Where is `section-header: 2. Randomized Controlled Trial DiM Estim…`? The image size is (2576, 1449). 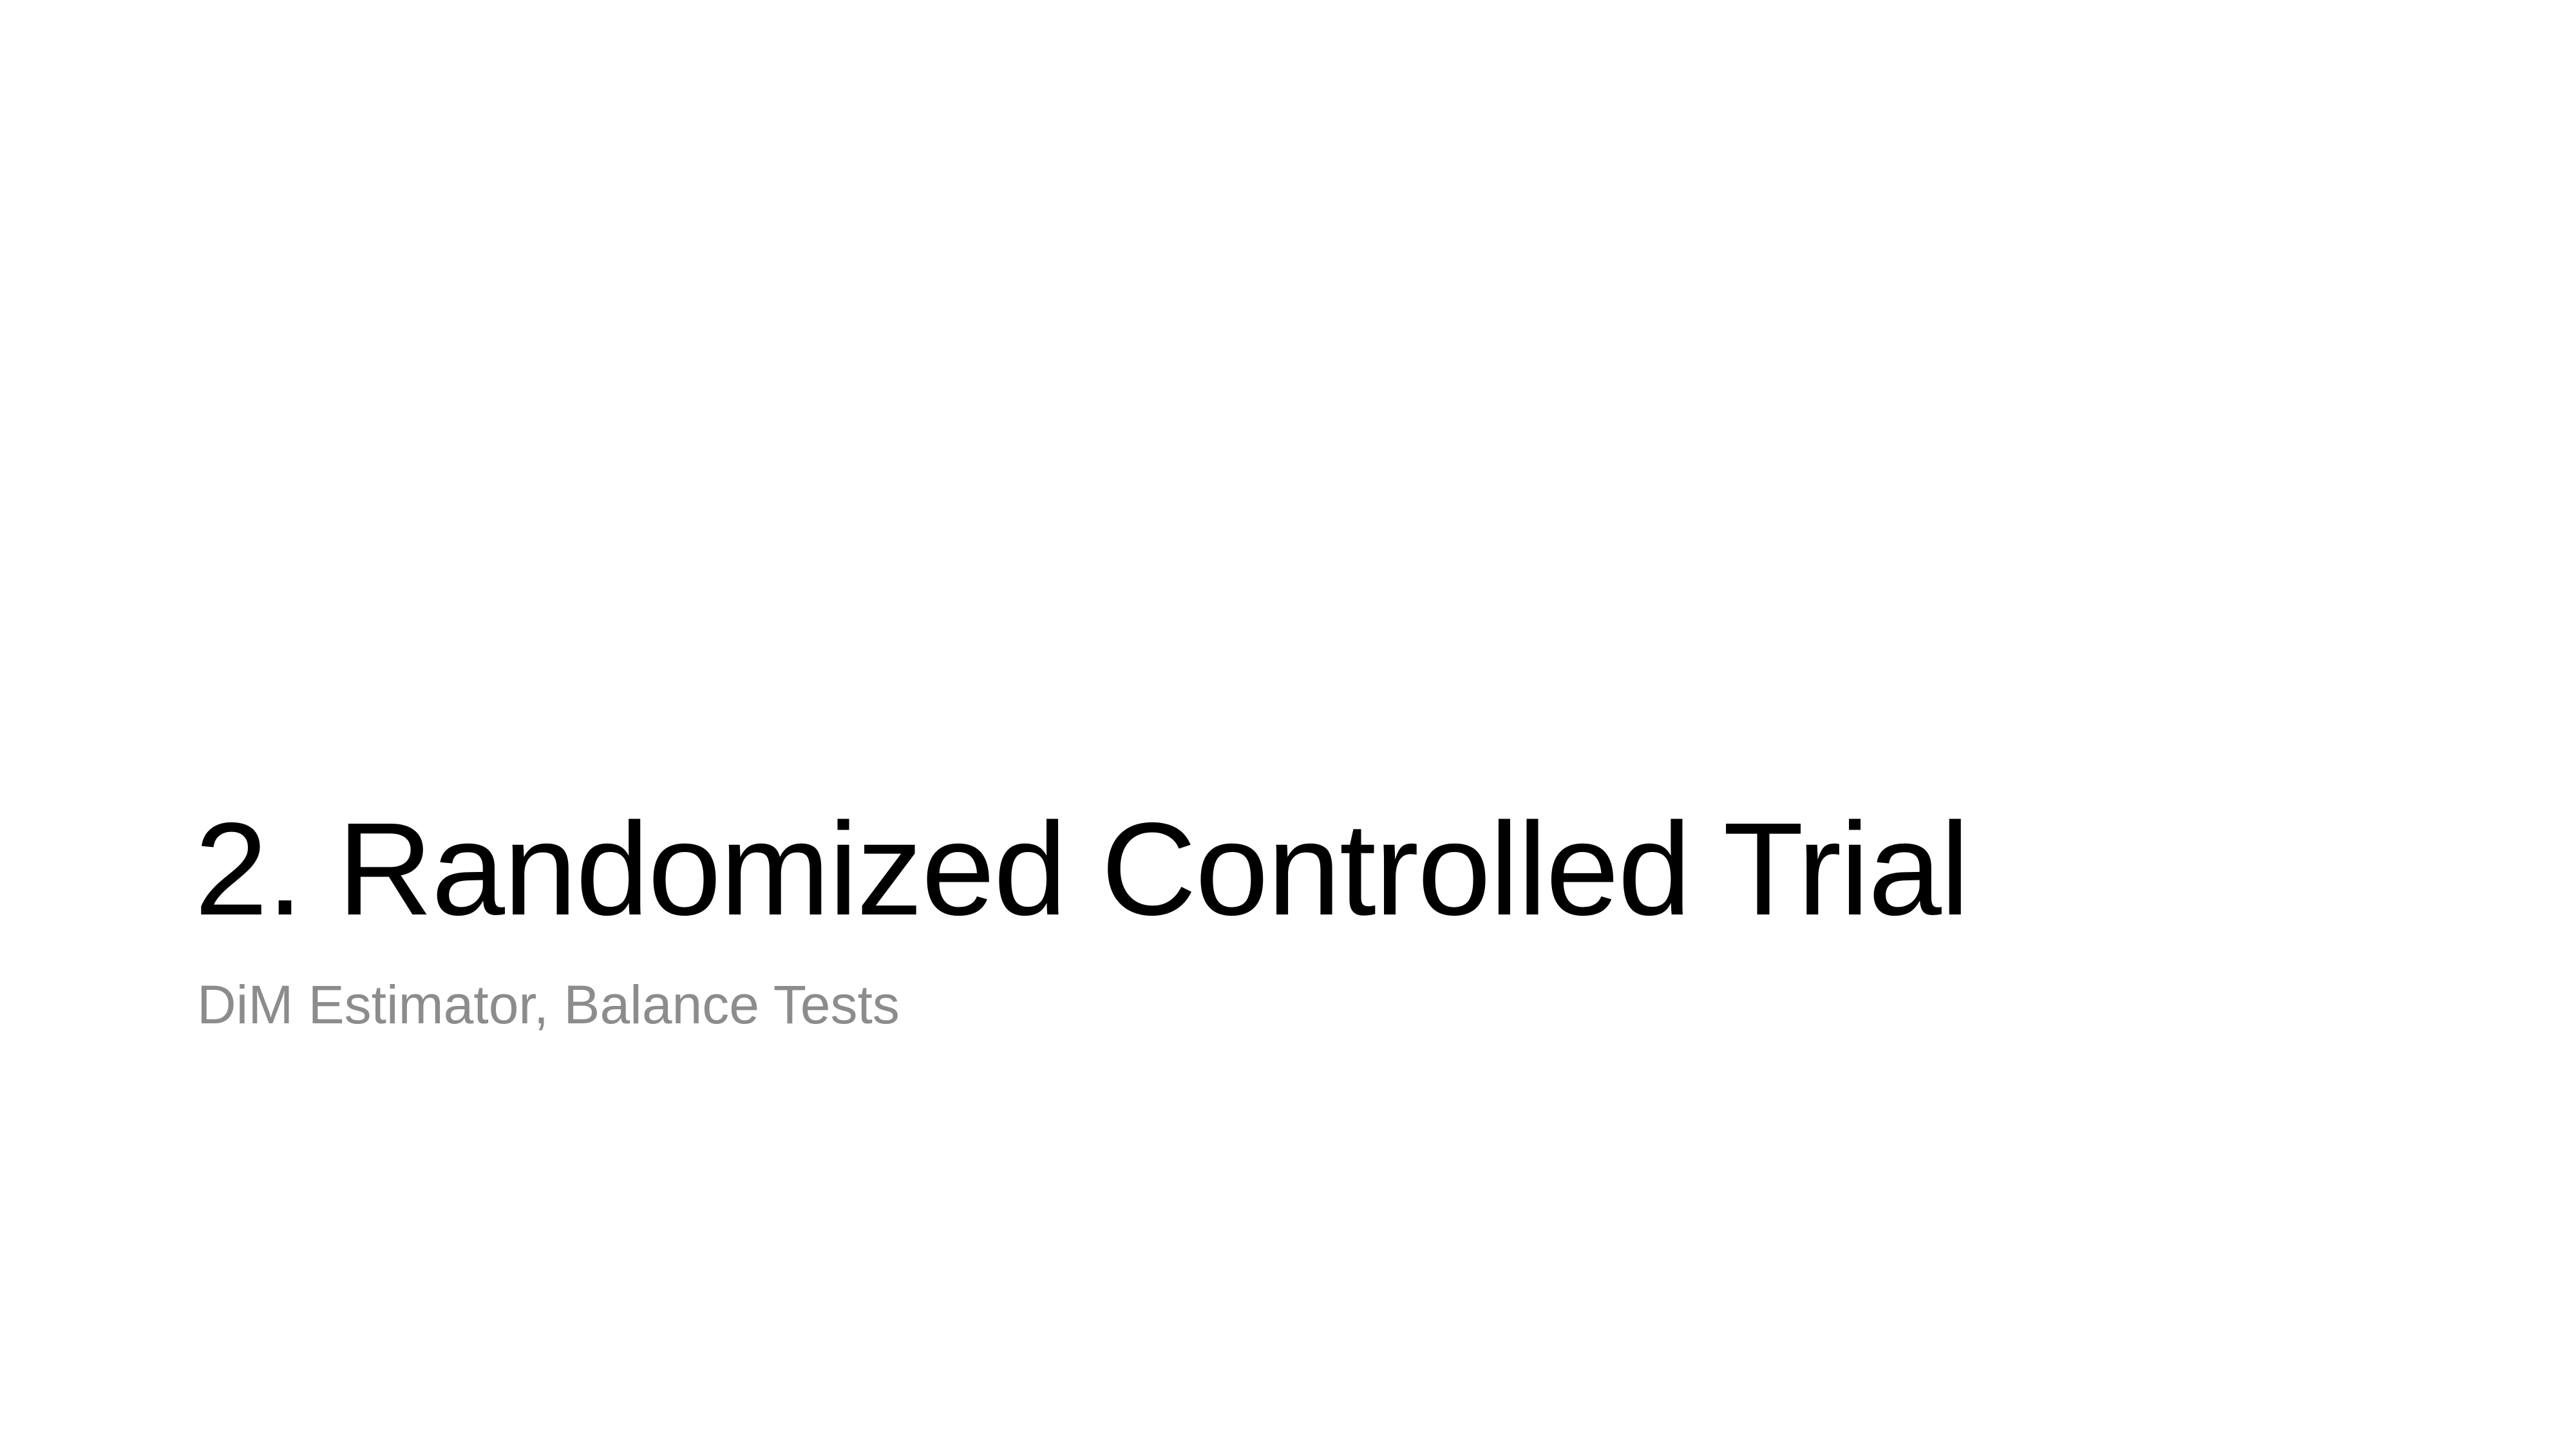 section-header: 2. Randomized Controlled Trial DiM Estim… is located at coordinates (1289, 914).